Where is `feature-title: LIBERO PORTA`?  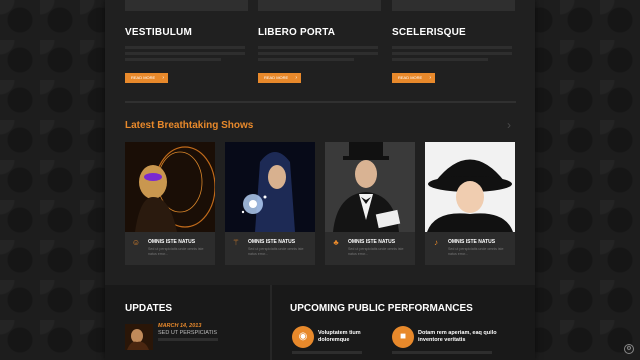 feature-title: LIBERO PORTA is located at coordinates (297, 32).